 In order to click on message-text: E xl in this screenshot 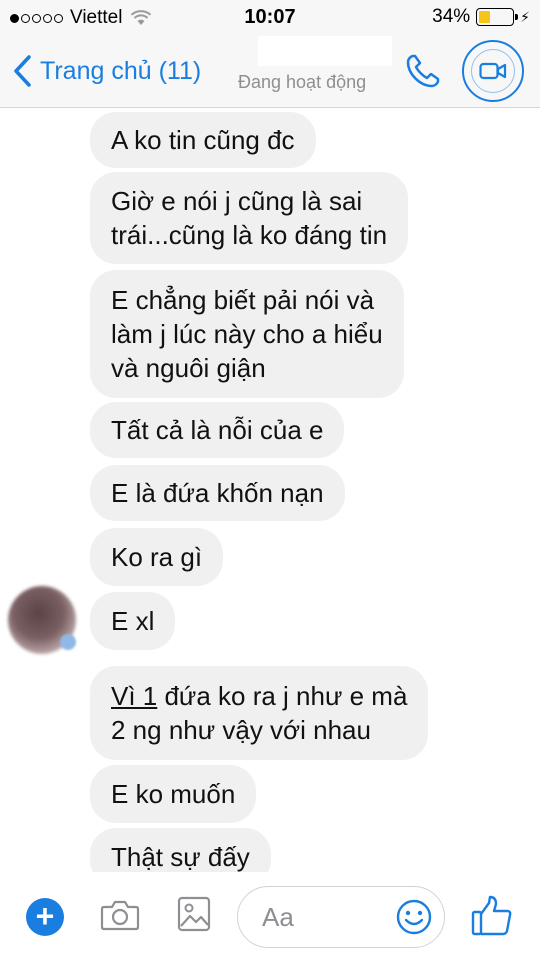, I will do `click(133, 621)`.